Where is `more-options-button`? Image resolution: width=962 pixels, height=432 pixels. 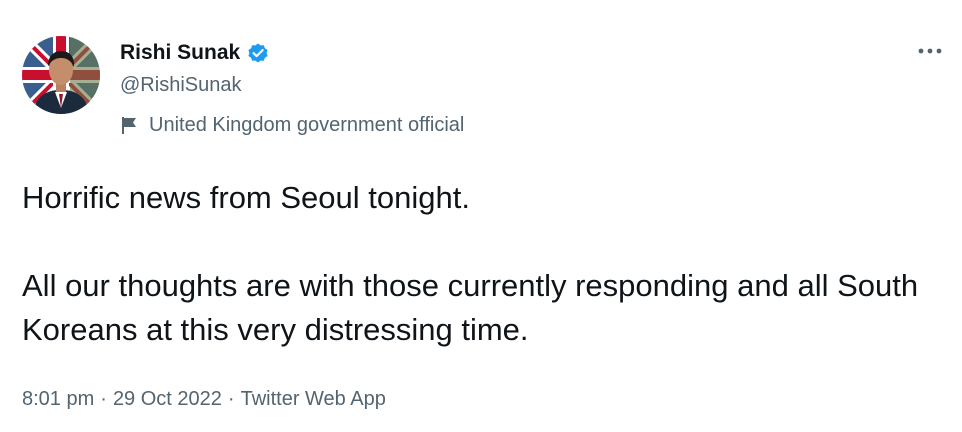 more-options-button is located at coordinates (930, 51).